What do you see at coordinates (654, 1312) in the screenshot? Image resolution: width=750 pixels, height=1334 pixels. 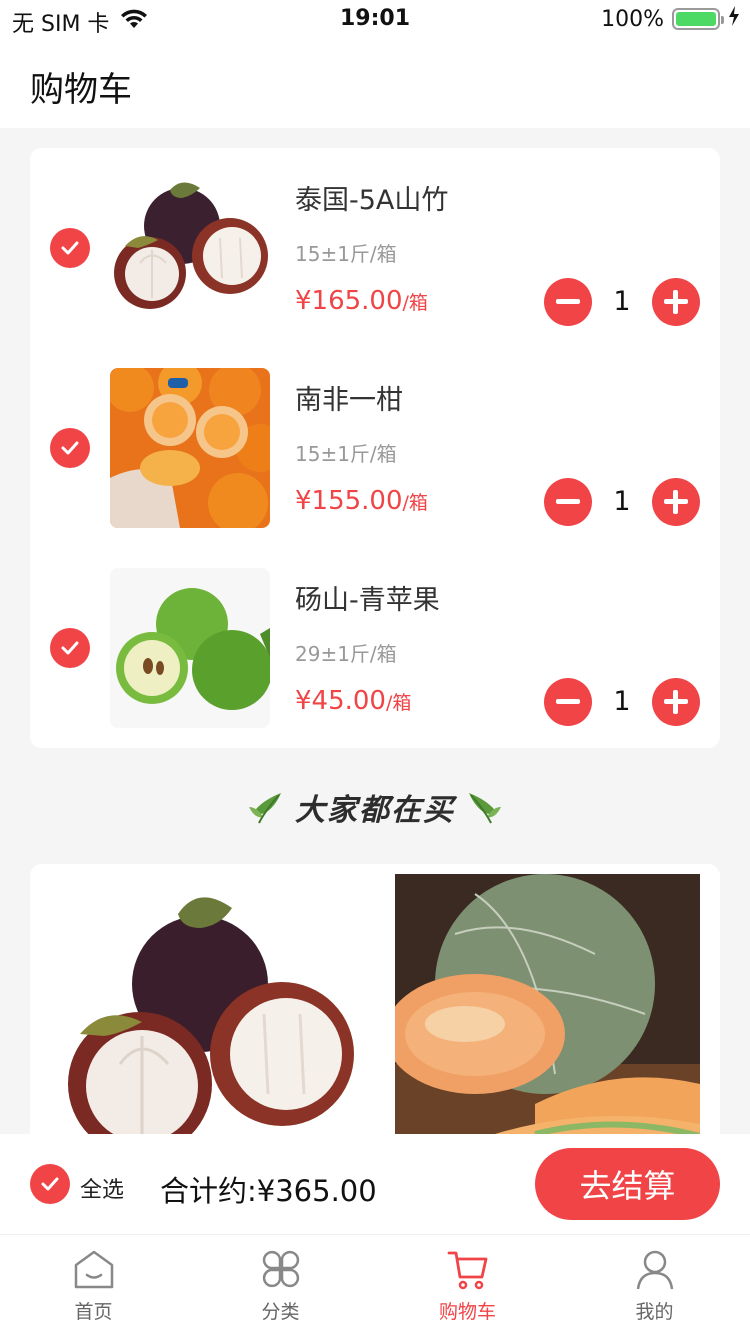 I see `tab-label: 我的` at bounding box center [654, 1312].